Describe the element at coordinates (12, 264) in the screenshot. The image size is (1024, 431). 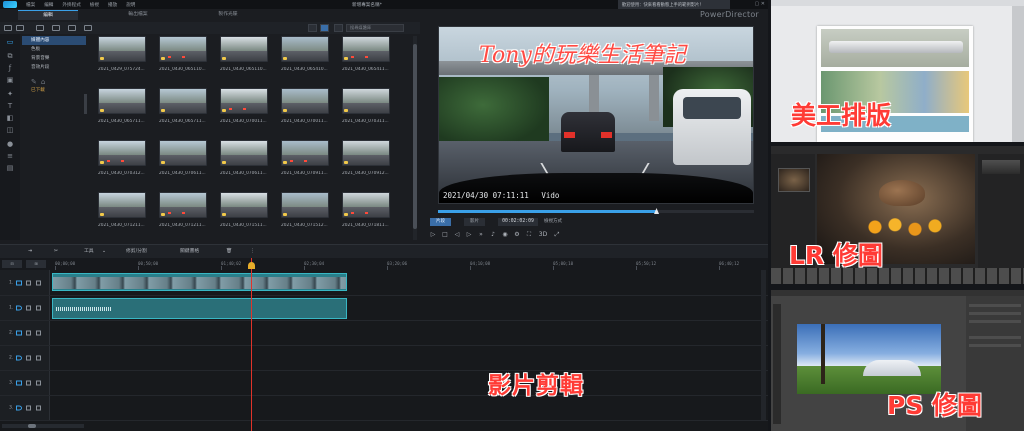
I see `zoom-out-button: ⊟` at that location.